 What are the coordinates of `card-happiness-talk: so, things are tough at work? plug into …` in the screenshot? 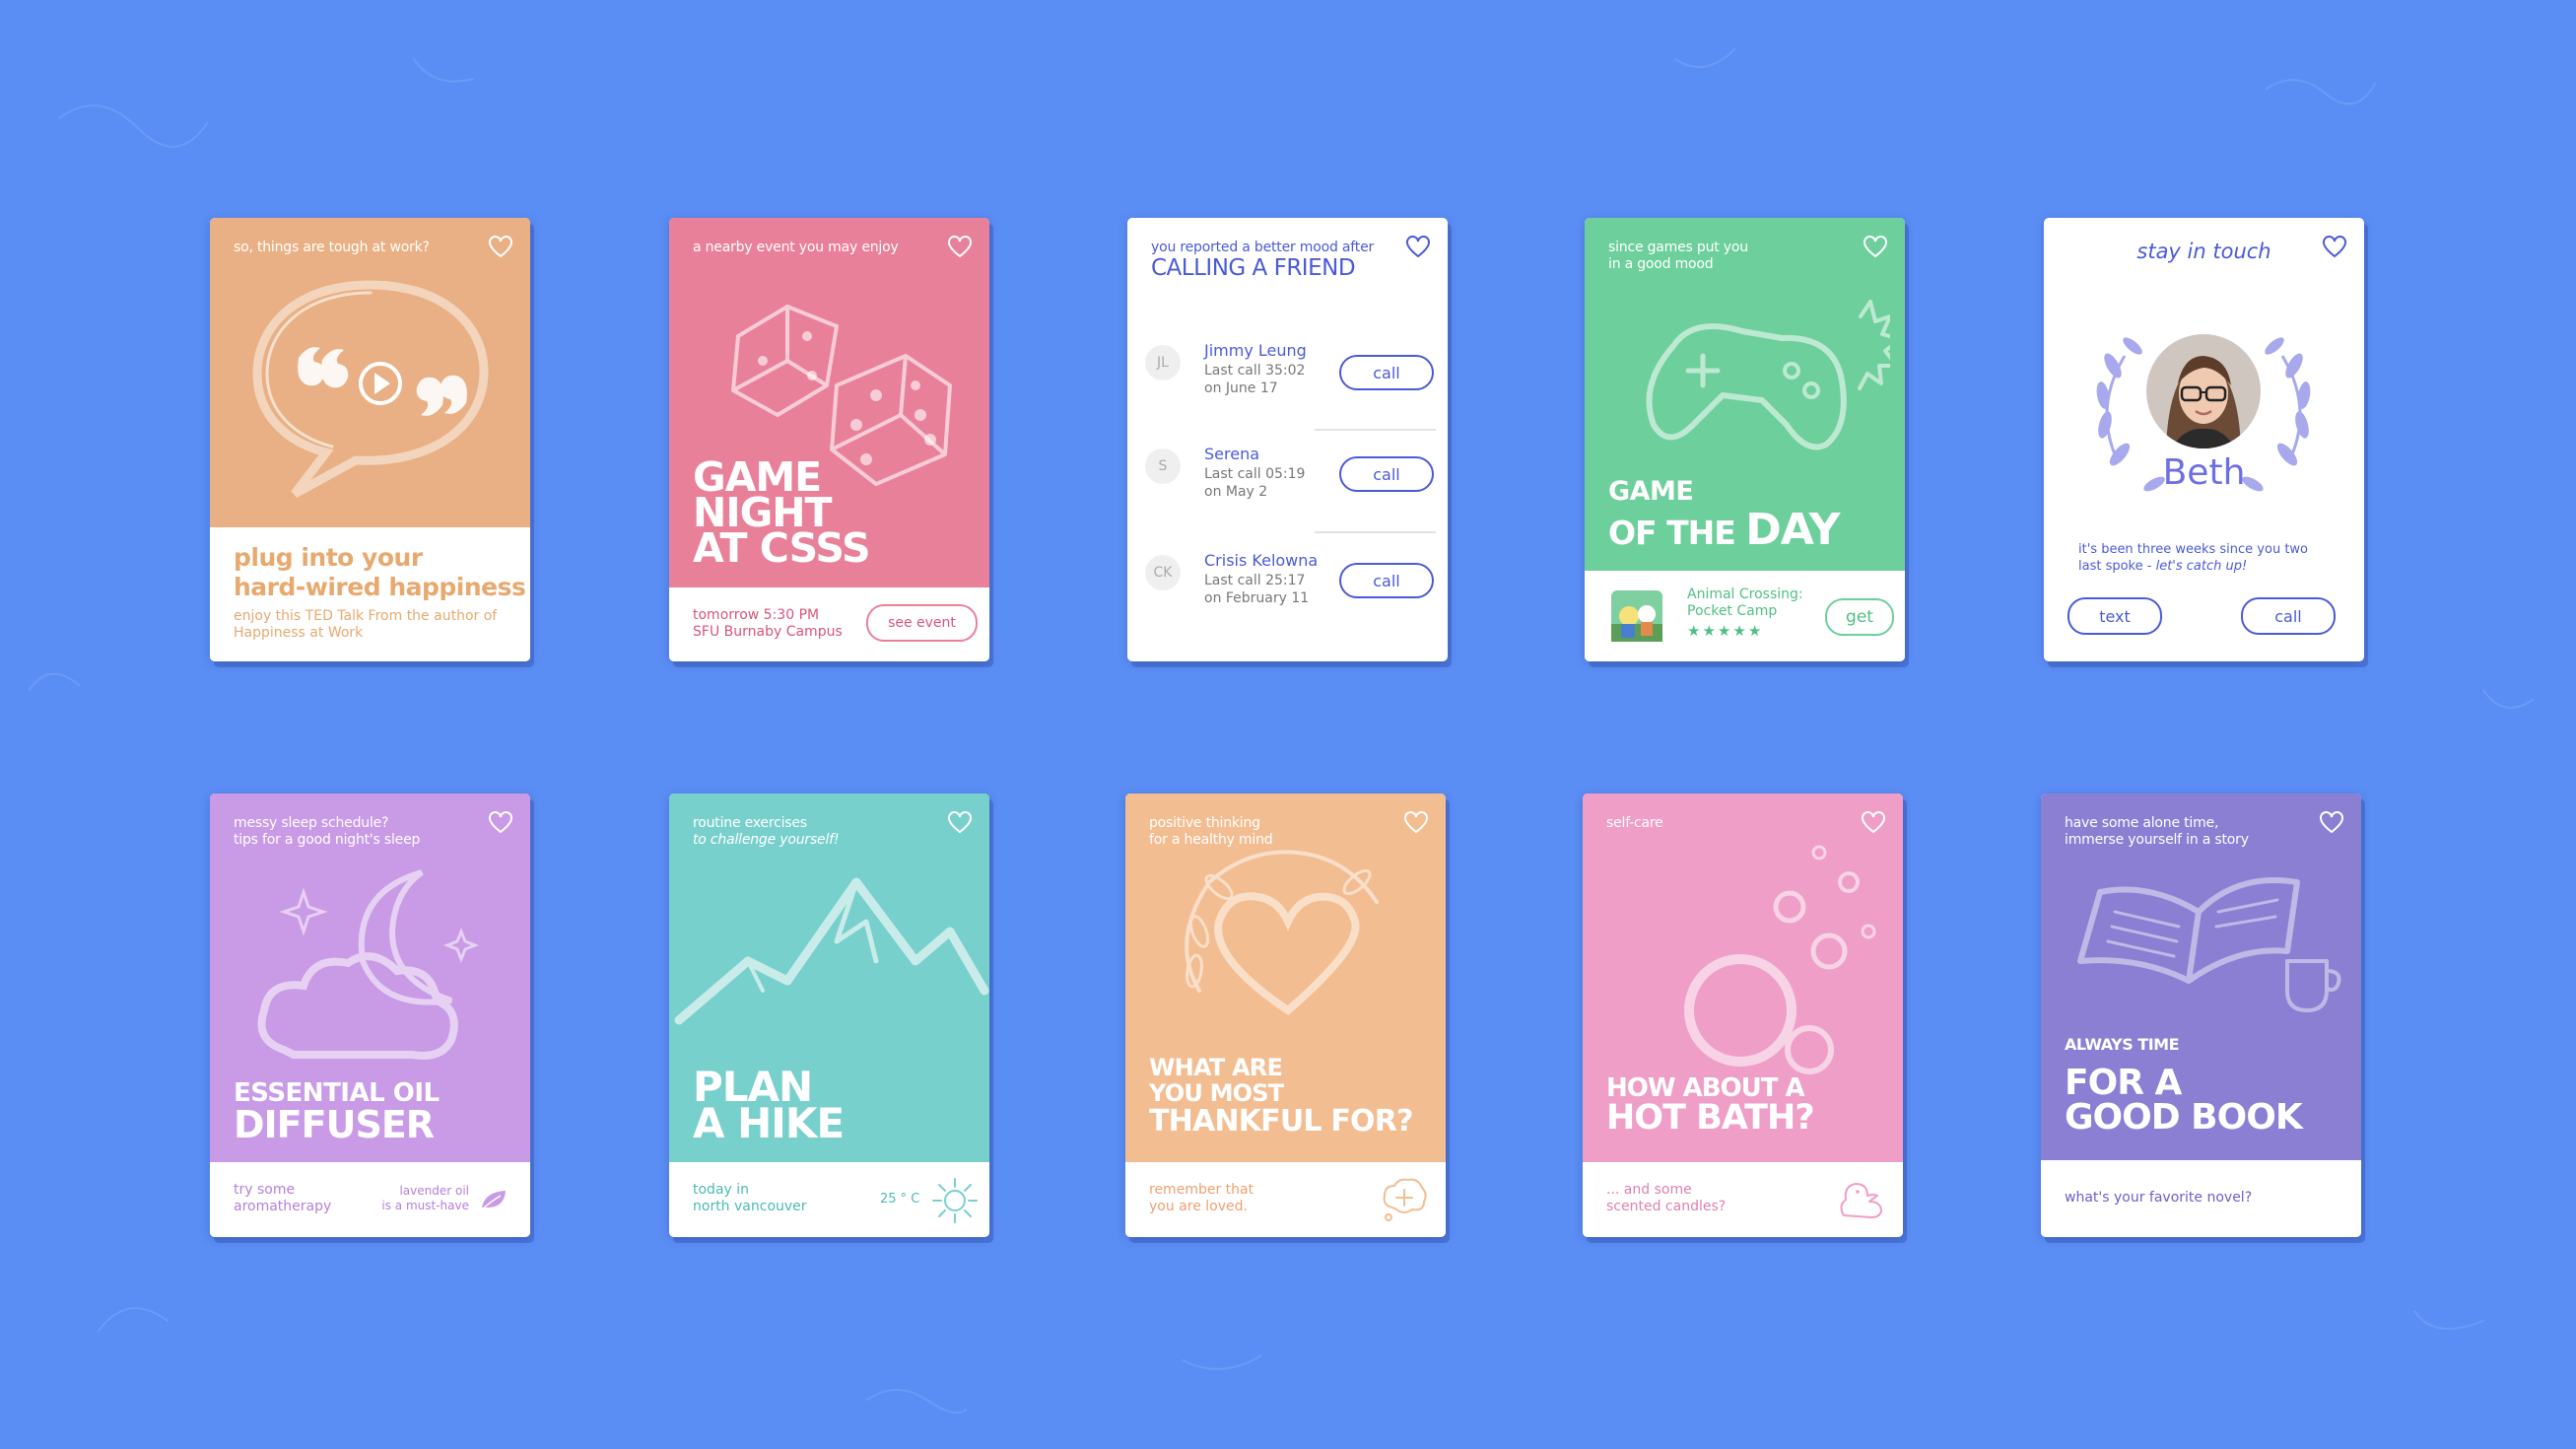 It's located at (370, 440).